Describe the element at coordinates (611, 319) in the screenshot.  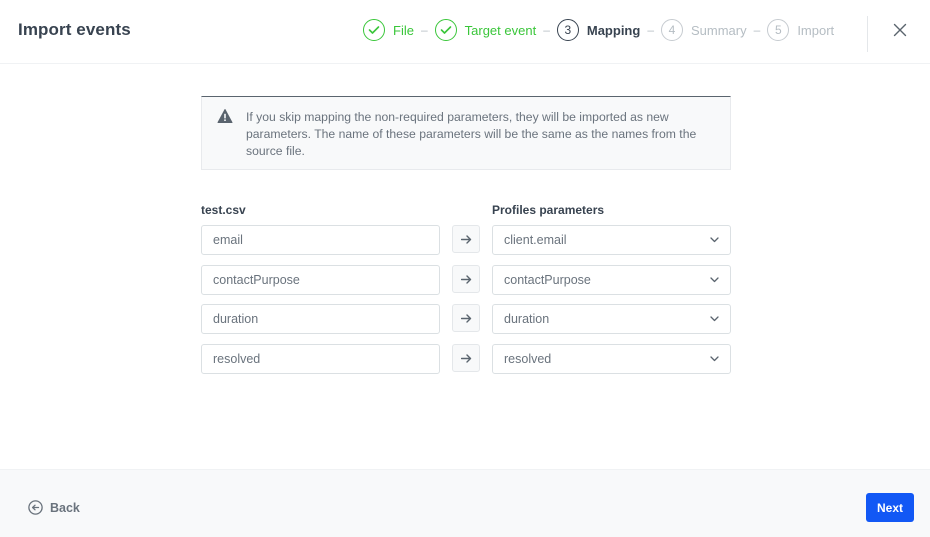
I see `target-parameter-select: duration` at that location.